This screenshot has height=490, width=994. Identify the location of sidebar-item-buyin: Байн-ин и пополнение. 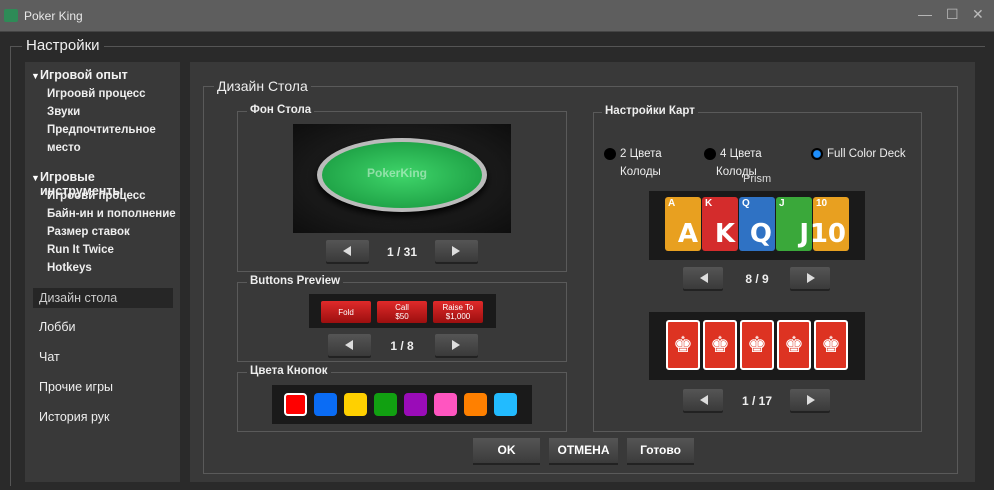
(111, 214).